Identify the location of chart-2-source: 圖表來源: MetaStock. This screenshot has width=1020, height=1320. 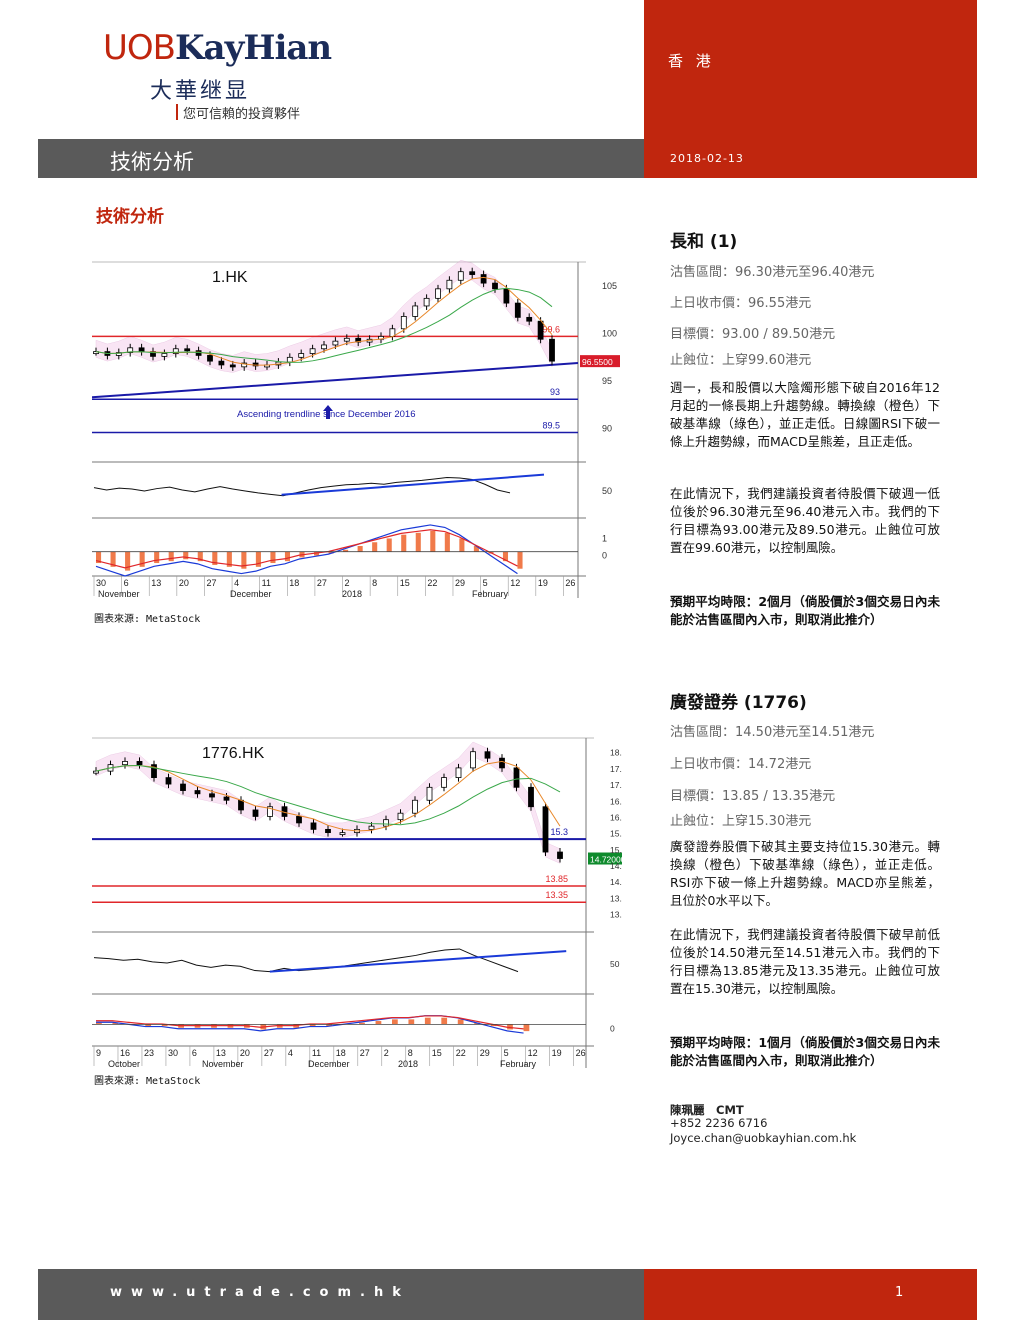
(147, 1081).